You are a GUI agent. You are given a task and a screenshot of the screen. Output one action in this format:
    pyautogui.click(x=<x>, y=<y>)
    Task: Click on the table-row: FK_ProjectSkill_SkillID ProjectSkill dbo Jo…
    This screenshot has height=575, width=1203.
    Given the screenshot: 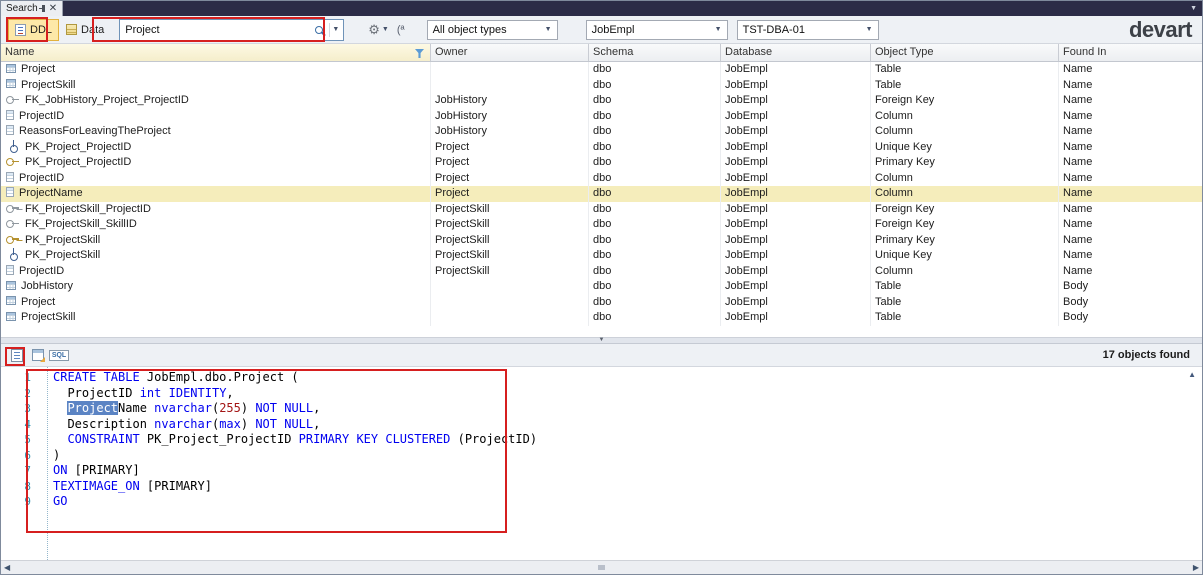 What is the action you would take?
    pyautogui.click(x=601, y=225)
    